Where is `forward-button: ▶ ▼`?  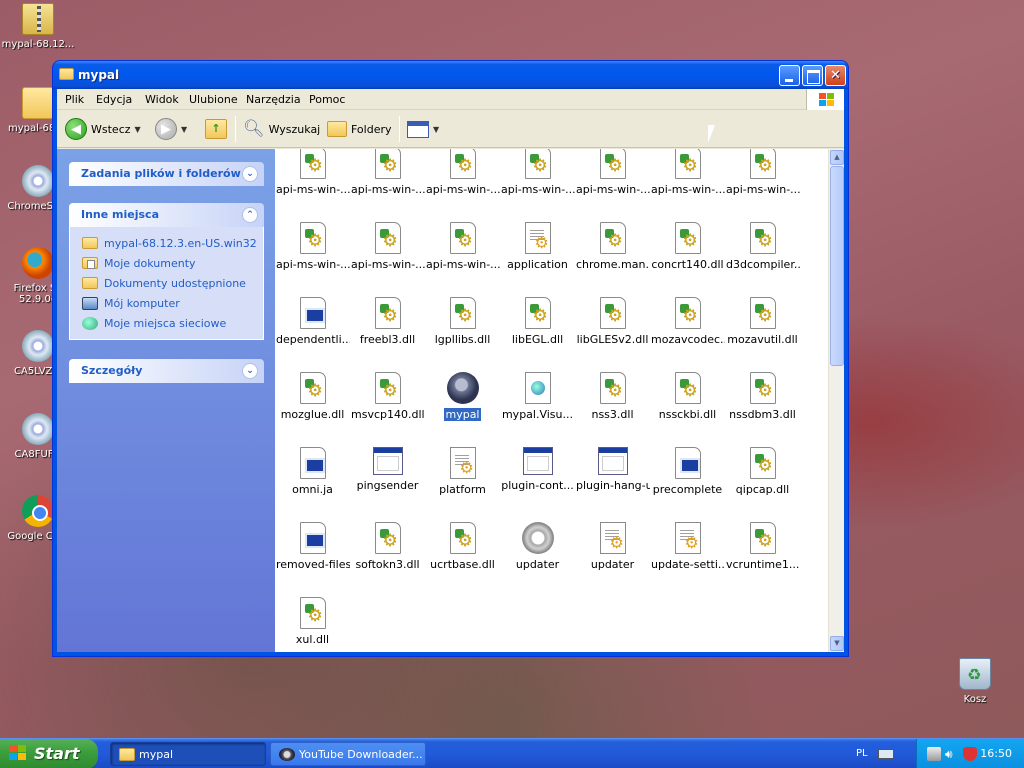
forward-button: ▶ ▼ is located at coordinates (171, 129).